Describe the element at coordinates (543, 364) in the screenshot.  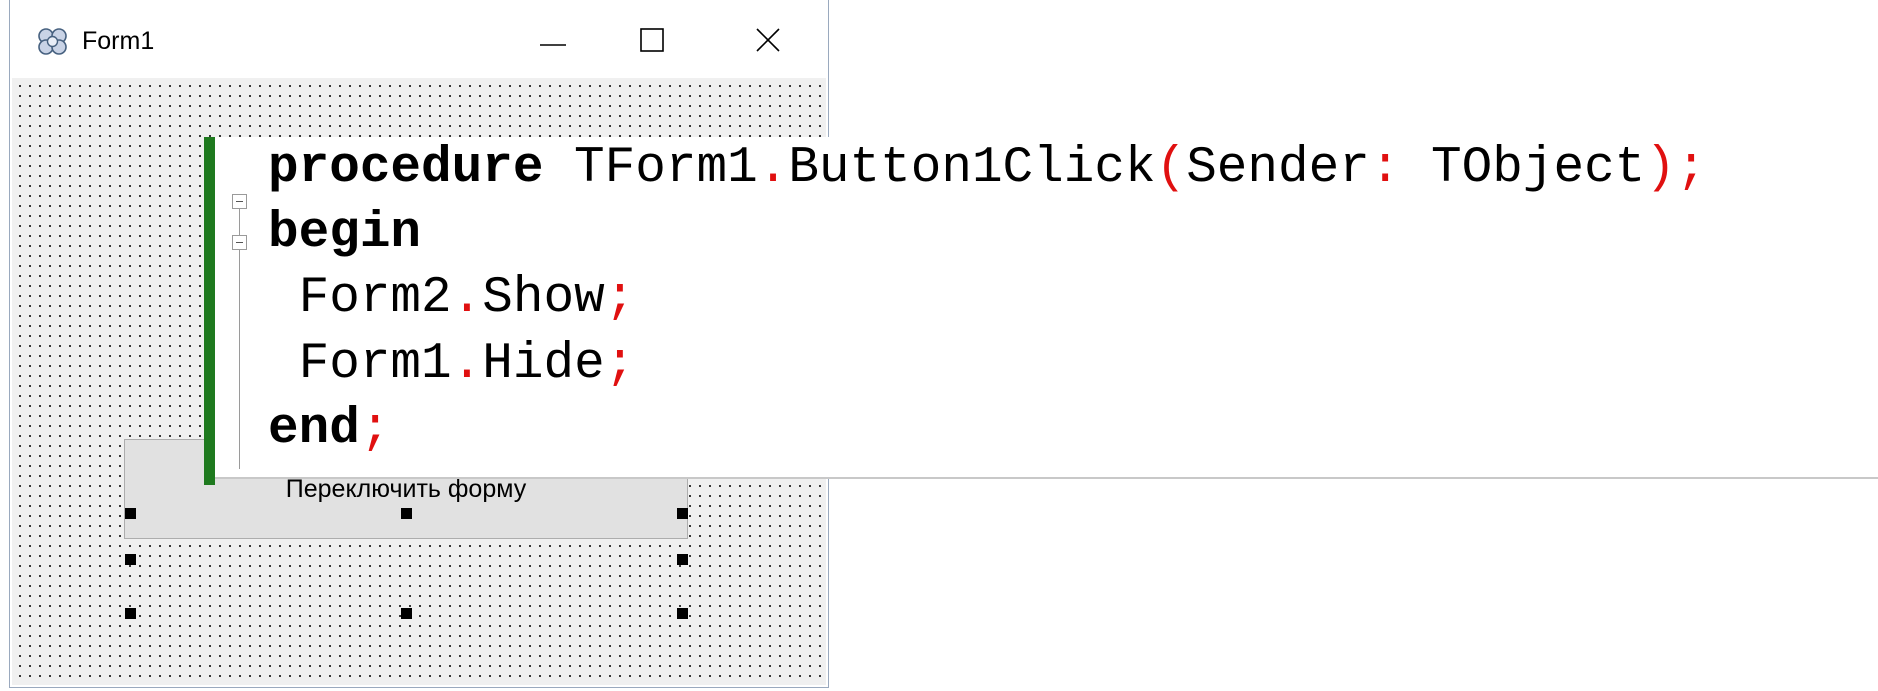
I see `code-identifier: Hide` at that location.